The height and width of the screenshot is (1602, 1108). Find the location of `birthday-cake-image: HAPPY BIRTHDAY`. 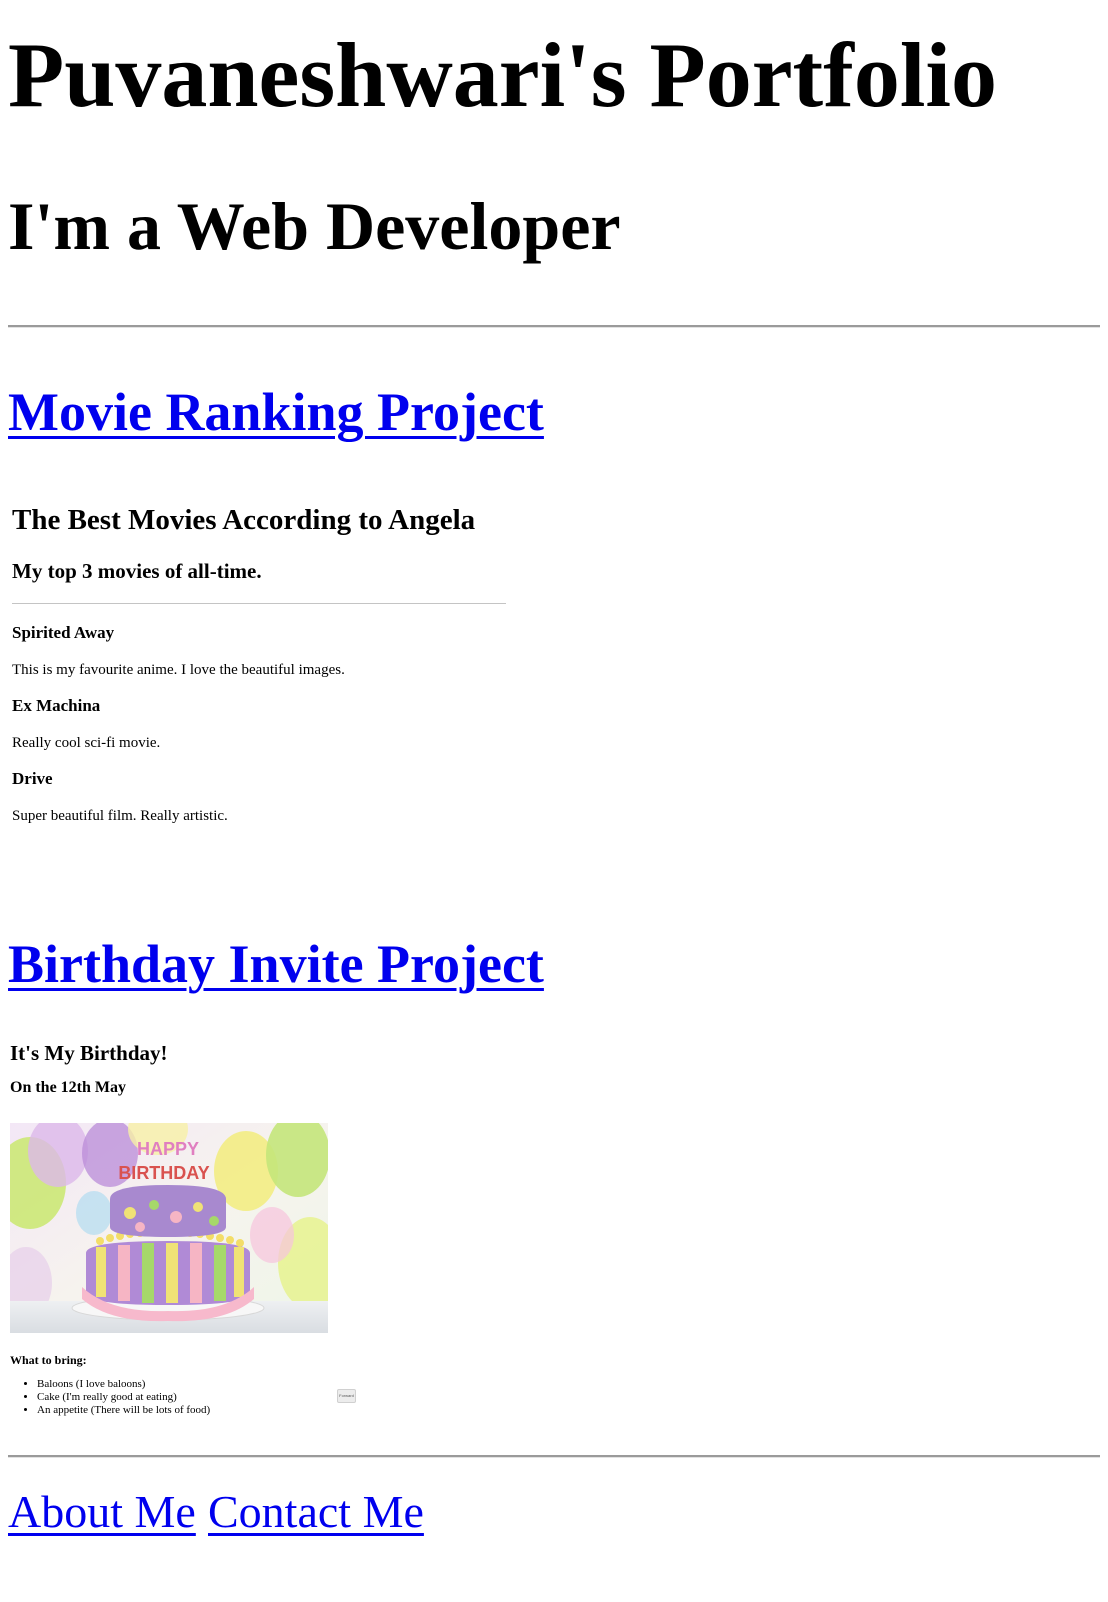

birthday-cake-image: HAPPY BIRTHDAY is located at coordinates (169, 1228).